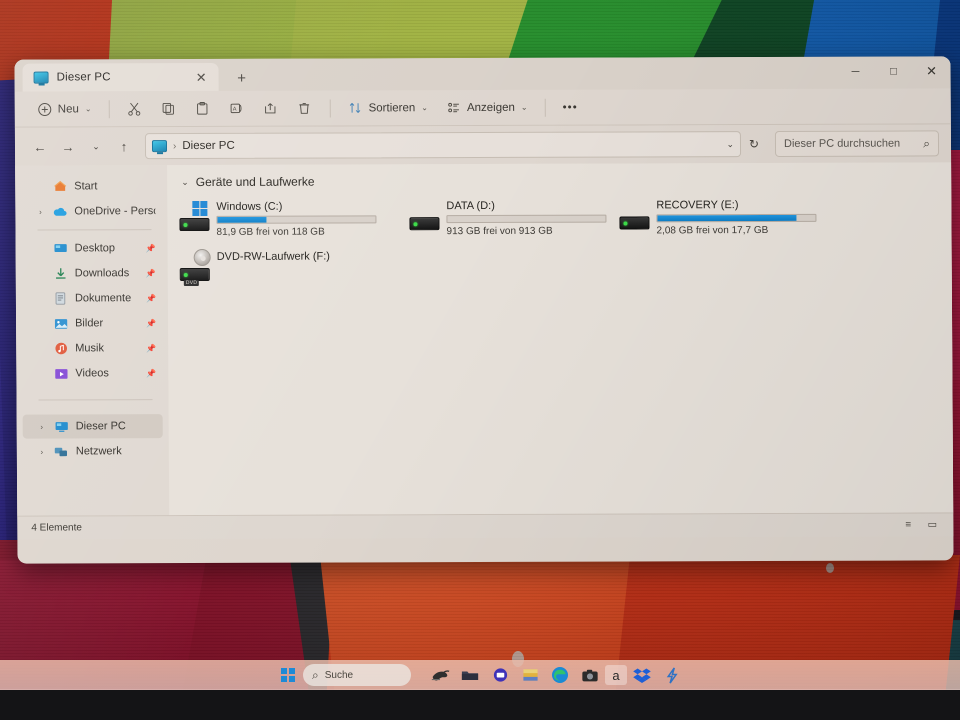 This screenshot has height=720, width=960. What do you see at coordinates (730, 144) in the screenshot?
I see `address-dropdown-icon: ⌄` at bounding box center [730, 144].